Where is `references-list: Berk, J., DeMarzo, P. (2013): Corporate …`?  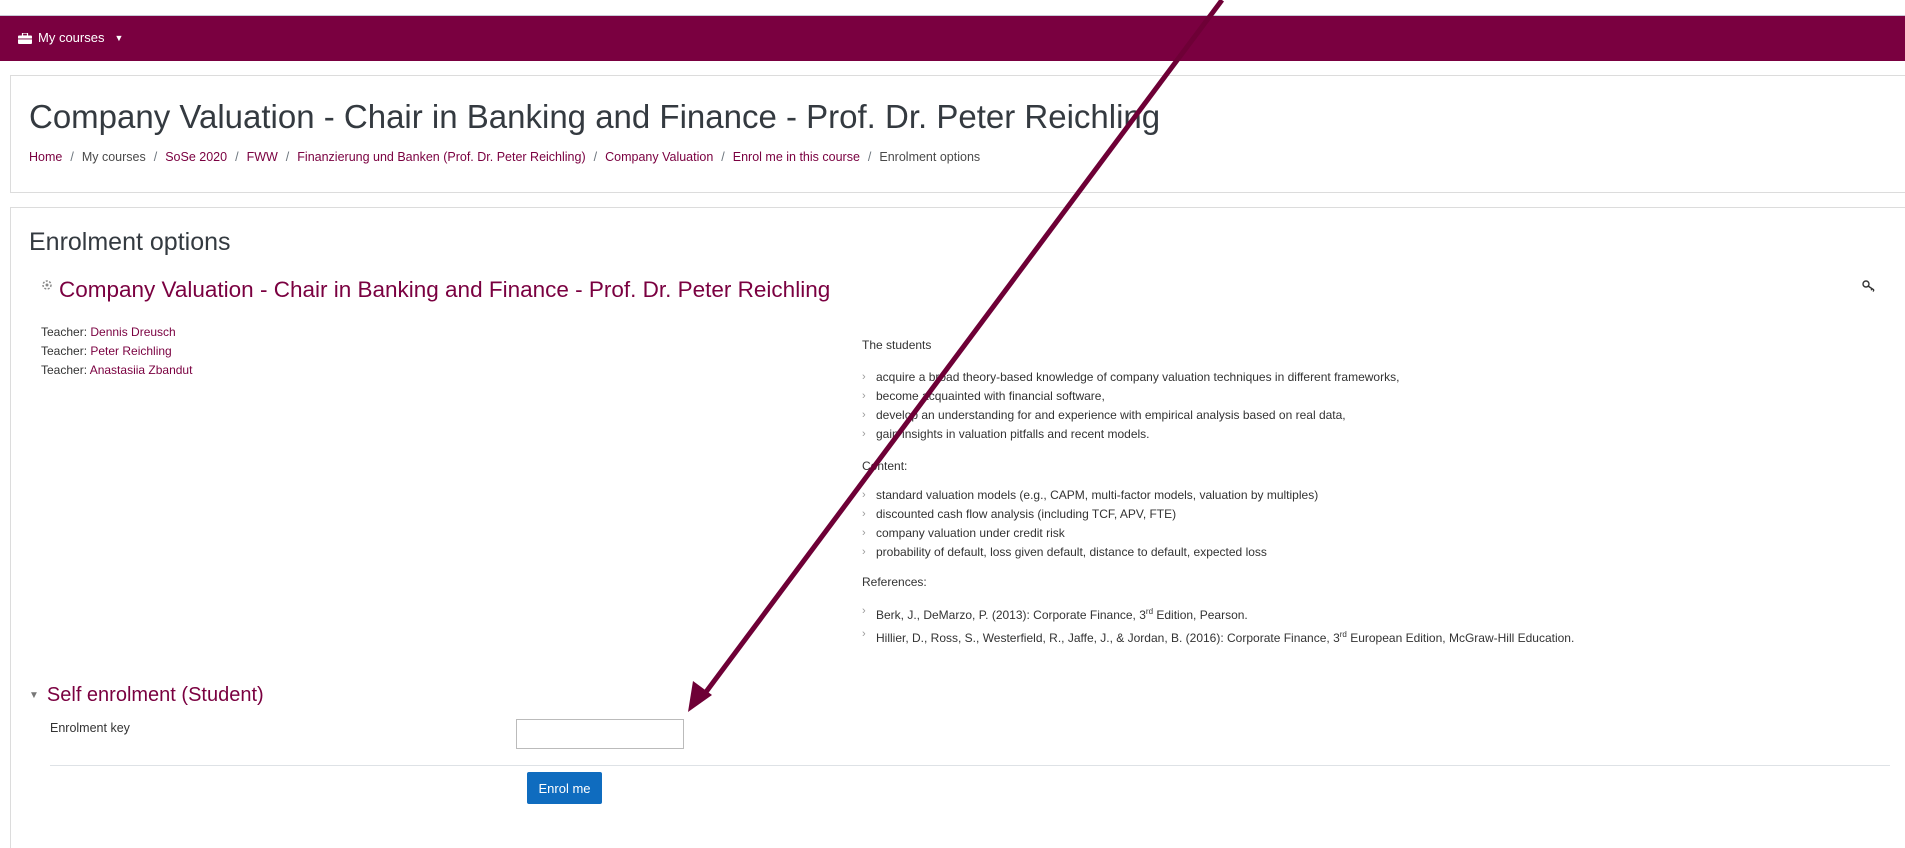 references-list: Berk, J., DeMarzo, P. (2013): Corporate … is located at coordinates (1312, 625).